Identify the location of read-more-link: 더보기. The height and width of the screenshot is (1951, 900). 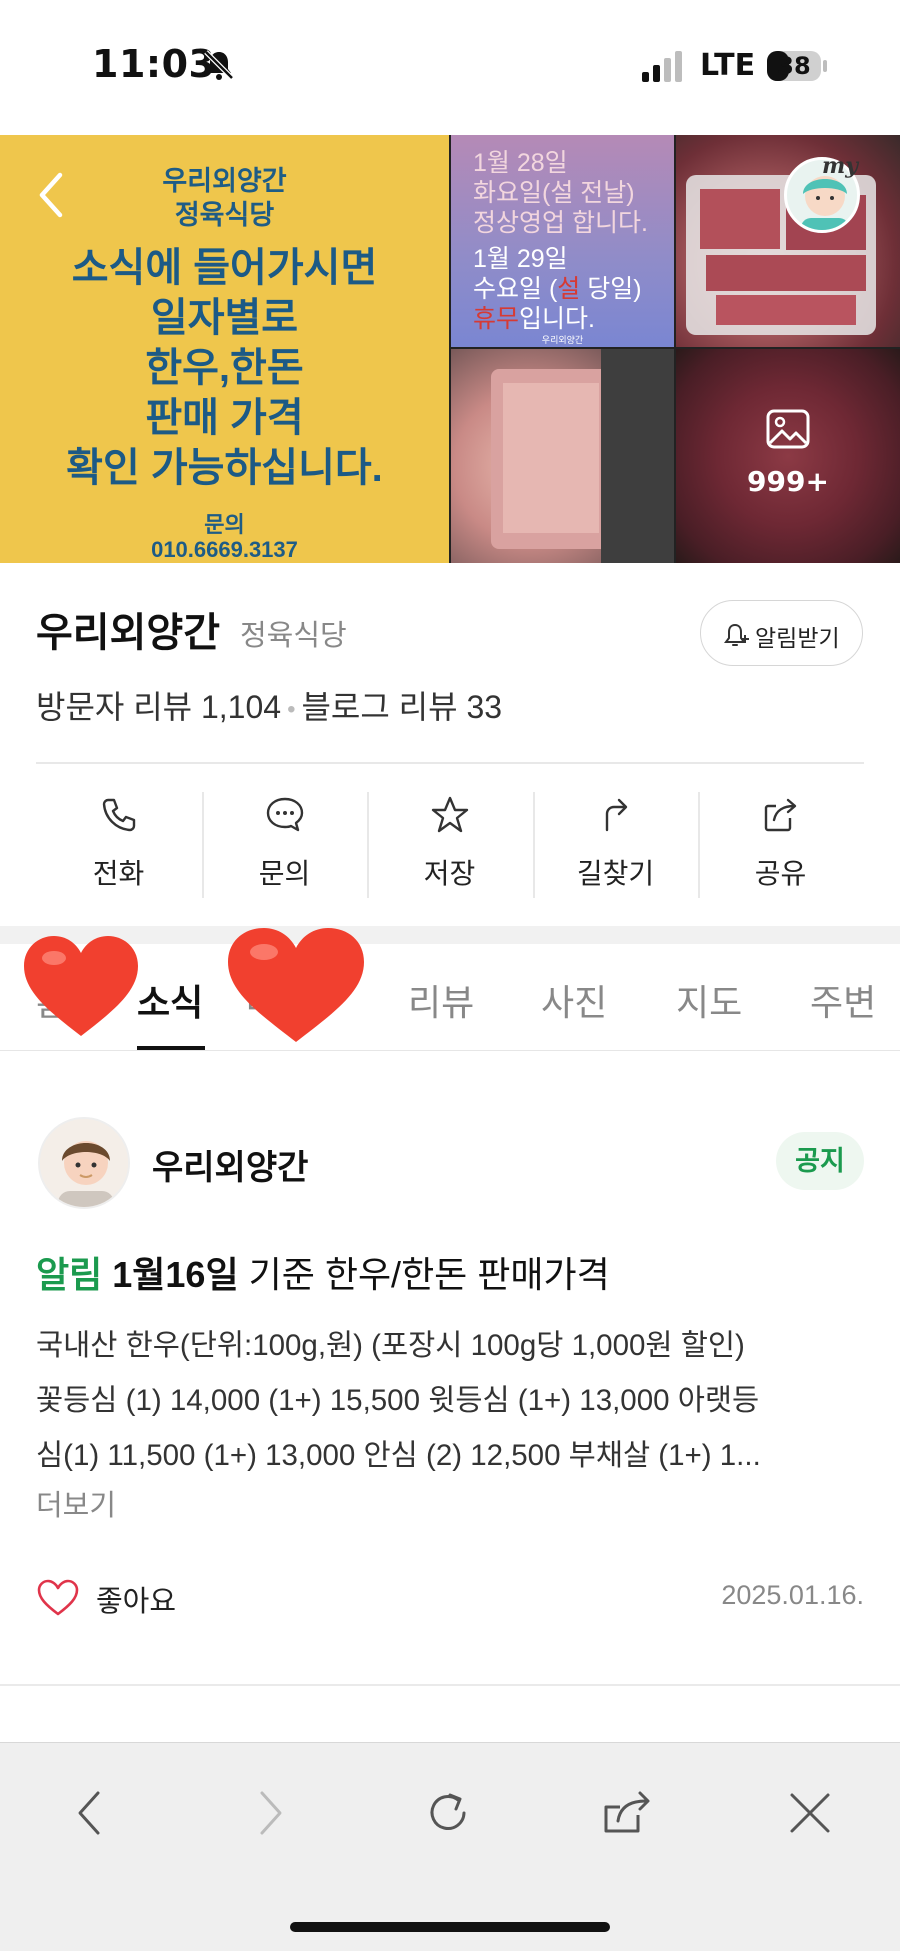
(76, 1503).